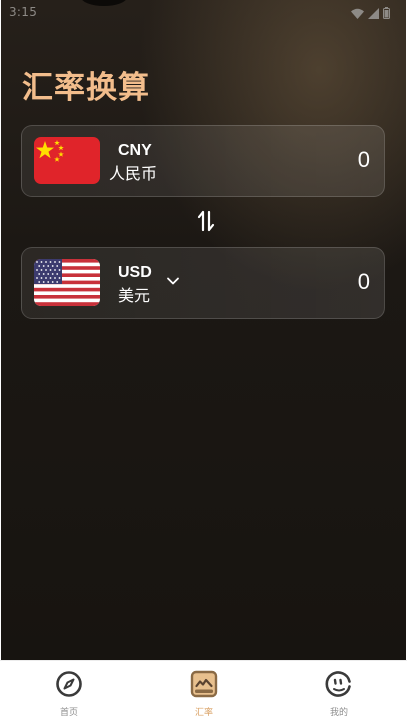 The width and height of the screenshot is (407, 720). I want to click on tab-exchange-rate-label: 汇率, so click(203, 713).